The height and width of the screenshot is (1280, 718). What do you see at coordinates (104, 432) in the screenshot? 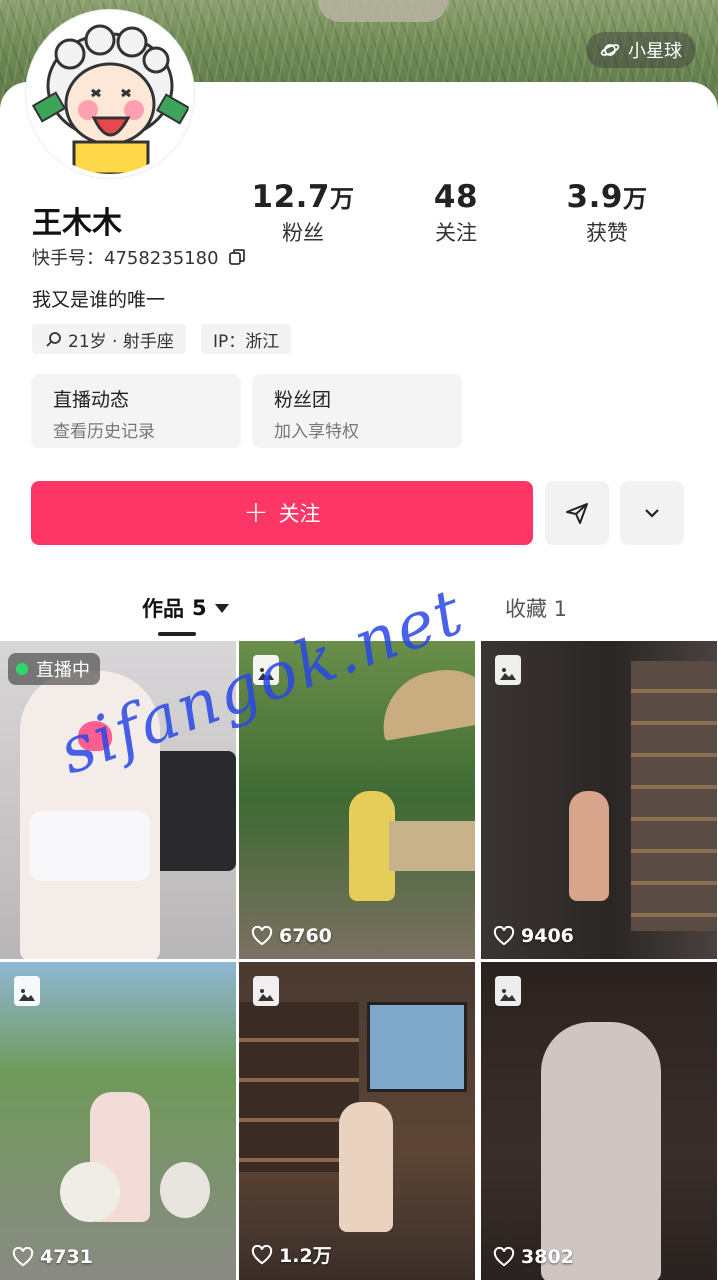
I see `live-history-subtitle: 查看历史记录` at bounding box center [104, 432].